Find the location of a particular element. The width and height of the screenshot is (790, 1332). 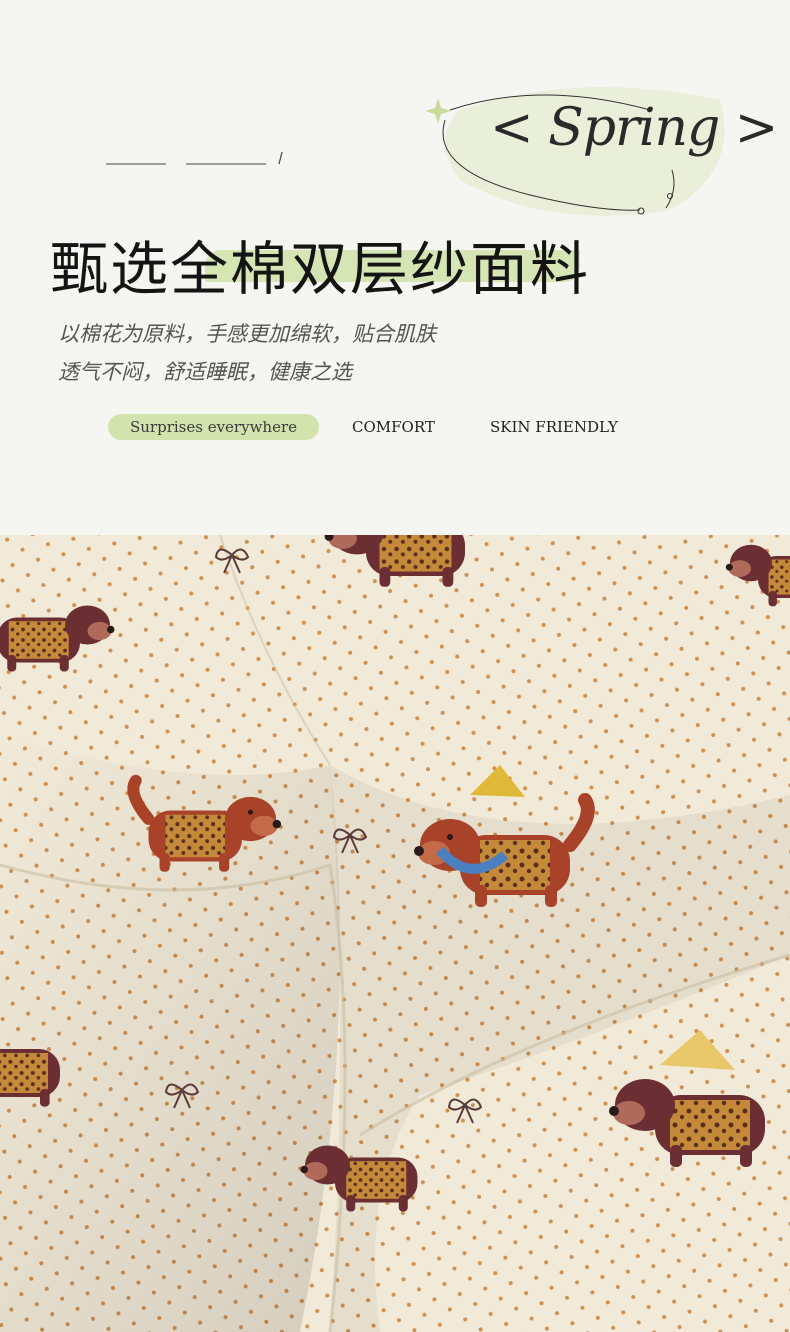

sparkle-icon is located at coordinates (438, 111).